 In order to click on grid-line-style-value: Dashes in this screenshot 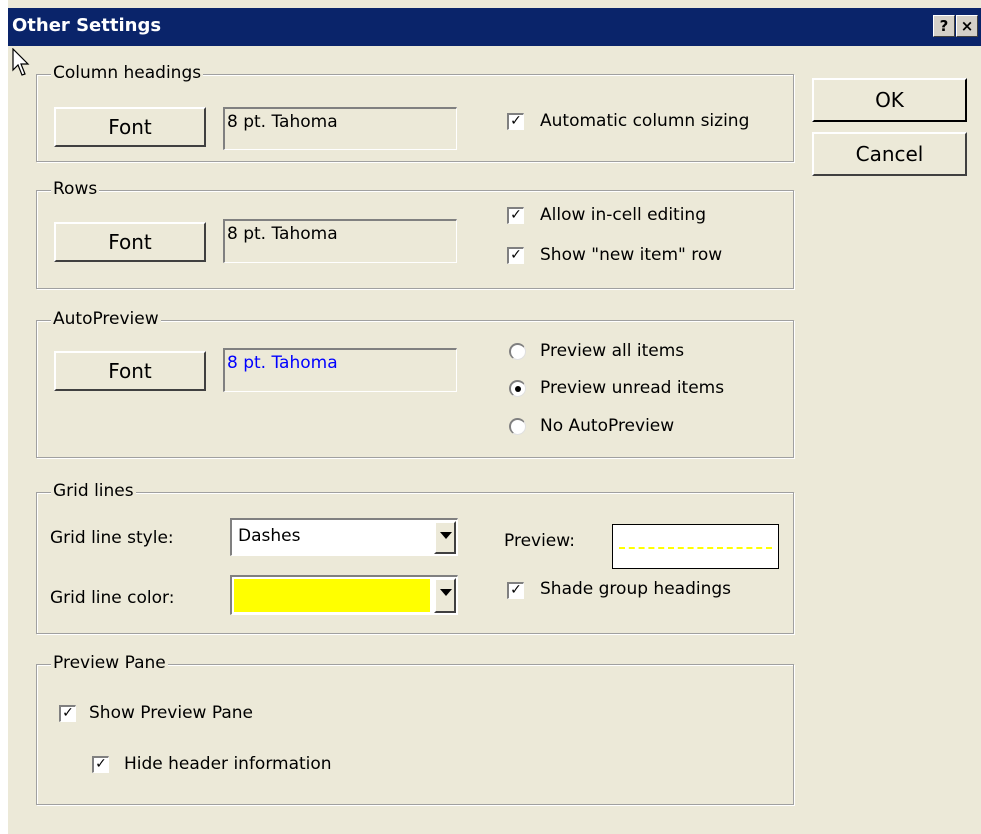, I will do `click(269, 536)`.